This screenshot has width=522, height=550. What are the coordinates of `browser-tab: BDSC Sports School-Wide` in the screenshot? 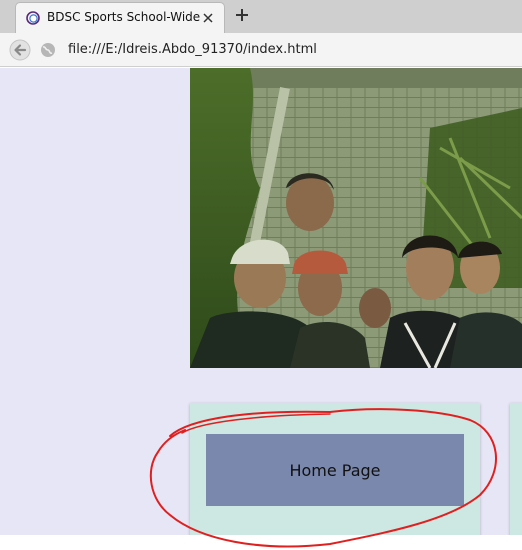 It's located at (120, 17).